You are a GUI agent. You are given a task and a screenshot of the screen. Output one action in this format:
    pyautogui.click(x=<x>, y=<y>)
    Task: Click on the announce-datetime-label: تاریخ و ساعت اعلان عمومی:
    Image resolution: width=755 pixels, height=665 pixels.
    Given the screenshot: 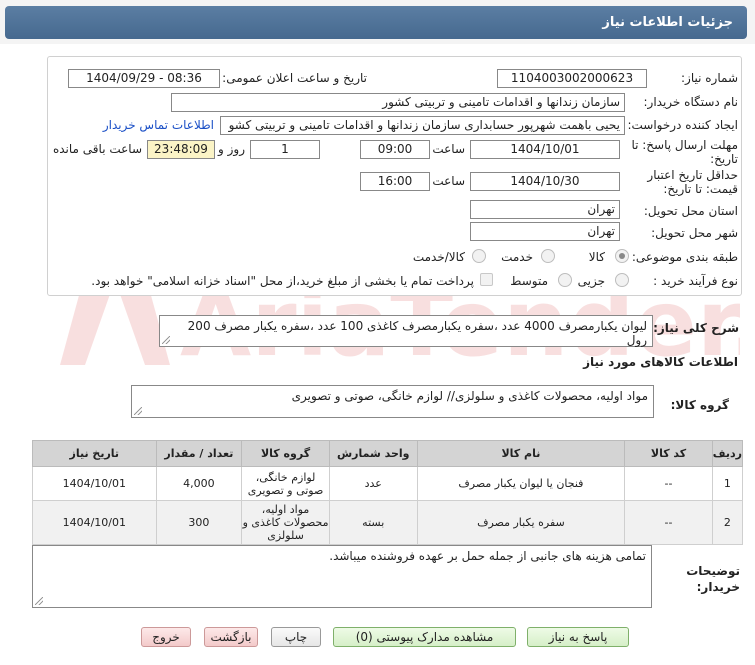 What is the action you would take?
    pyautogui.click(x=294, y=78)
    